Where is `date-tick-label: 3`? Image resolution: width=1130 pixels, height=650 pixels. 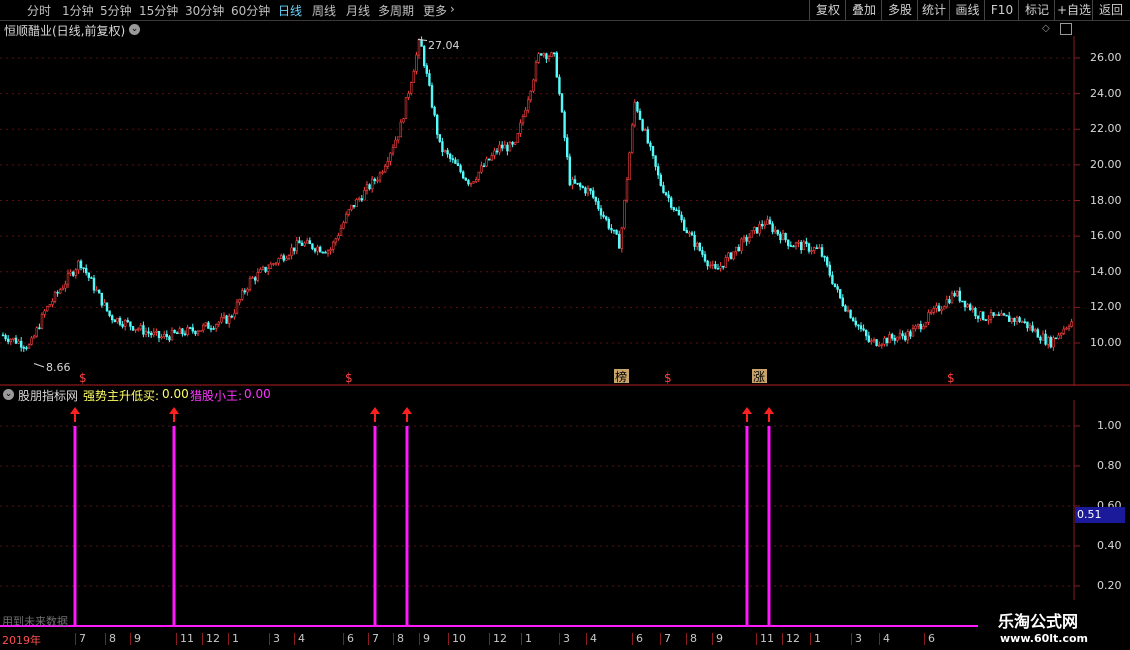
date-tick-label: 3 is located at coordinates (566, 638).